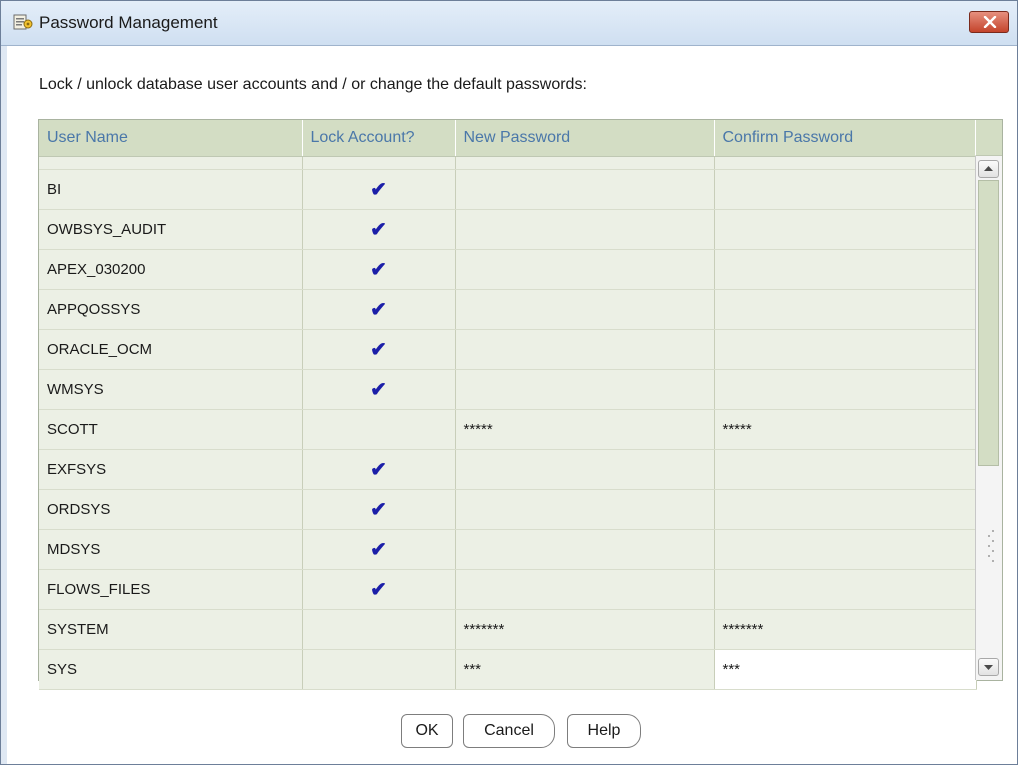 This screenshot has height=767, width=1020. I want to click on new-password-cell: ***, so click(585, 669).